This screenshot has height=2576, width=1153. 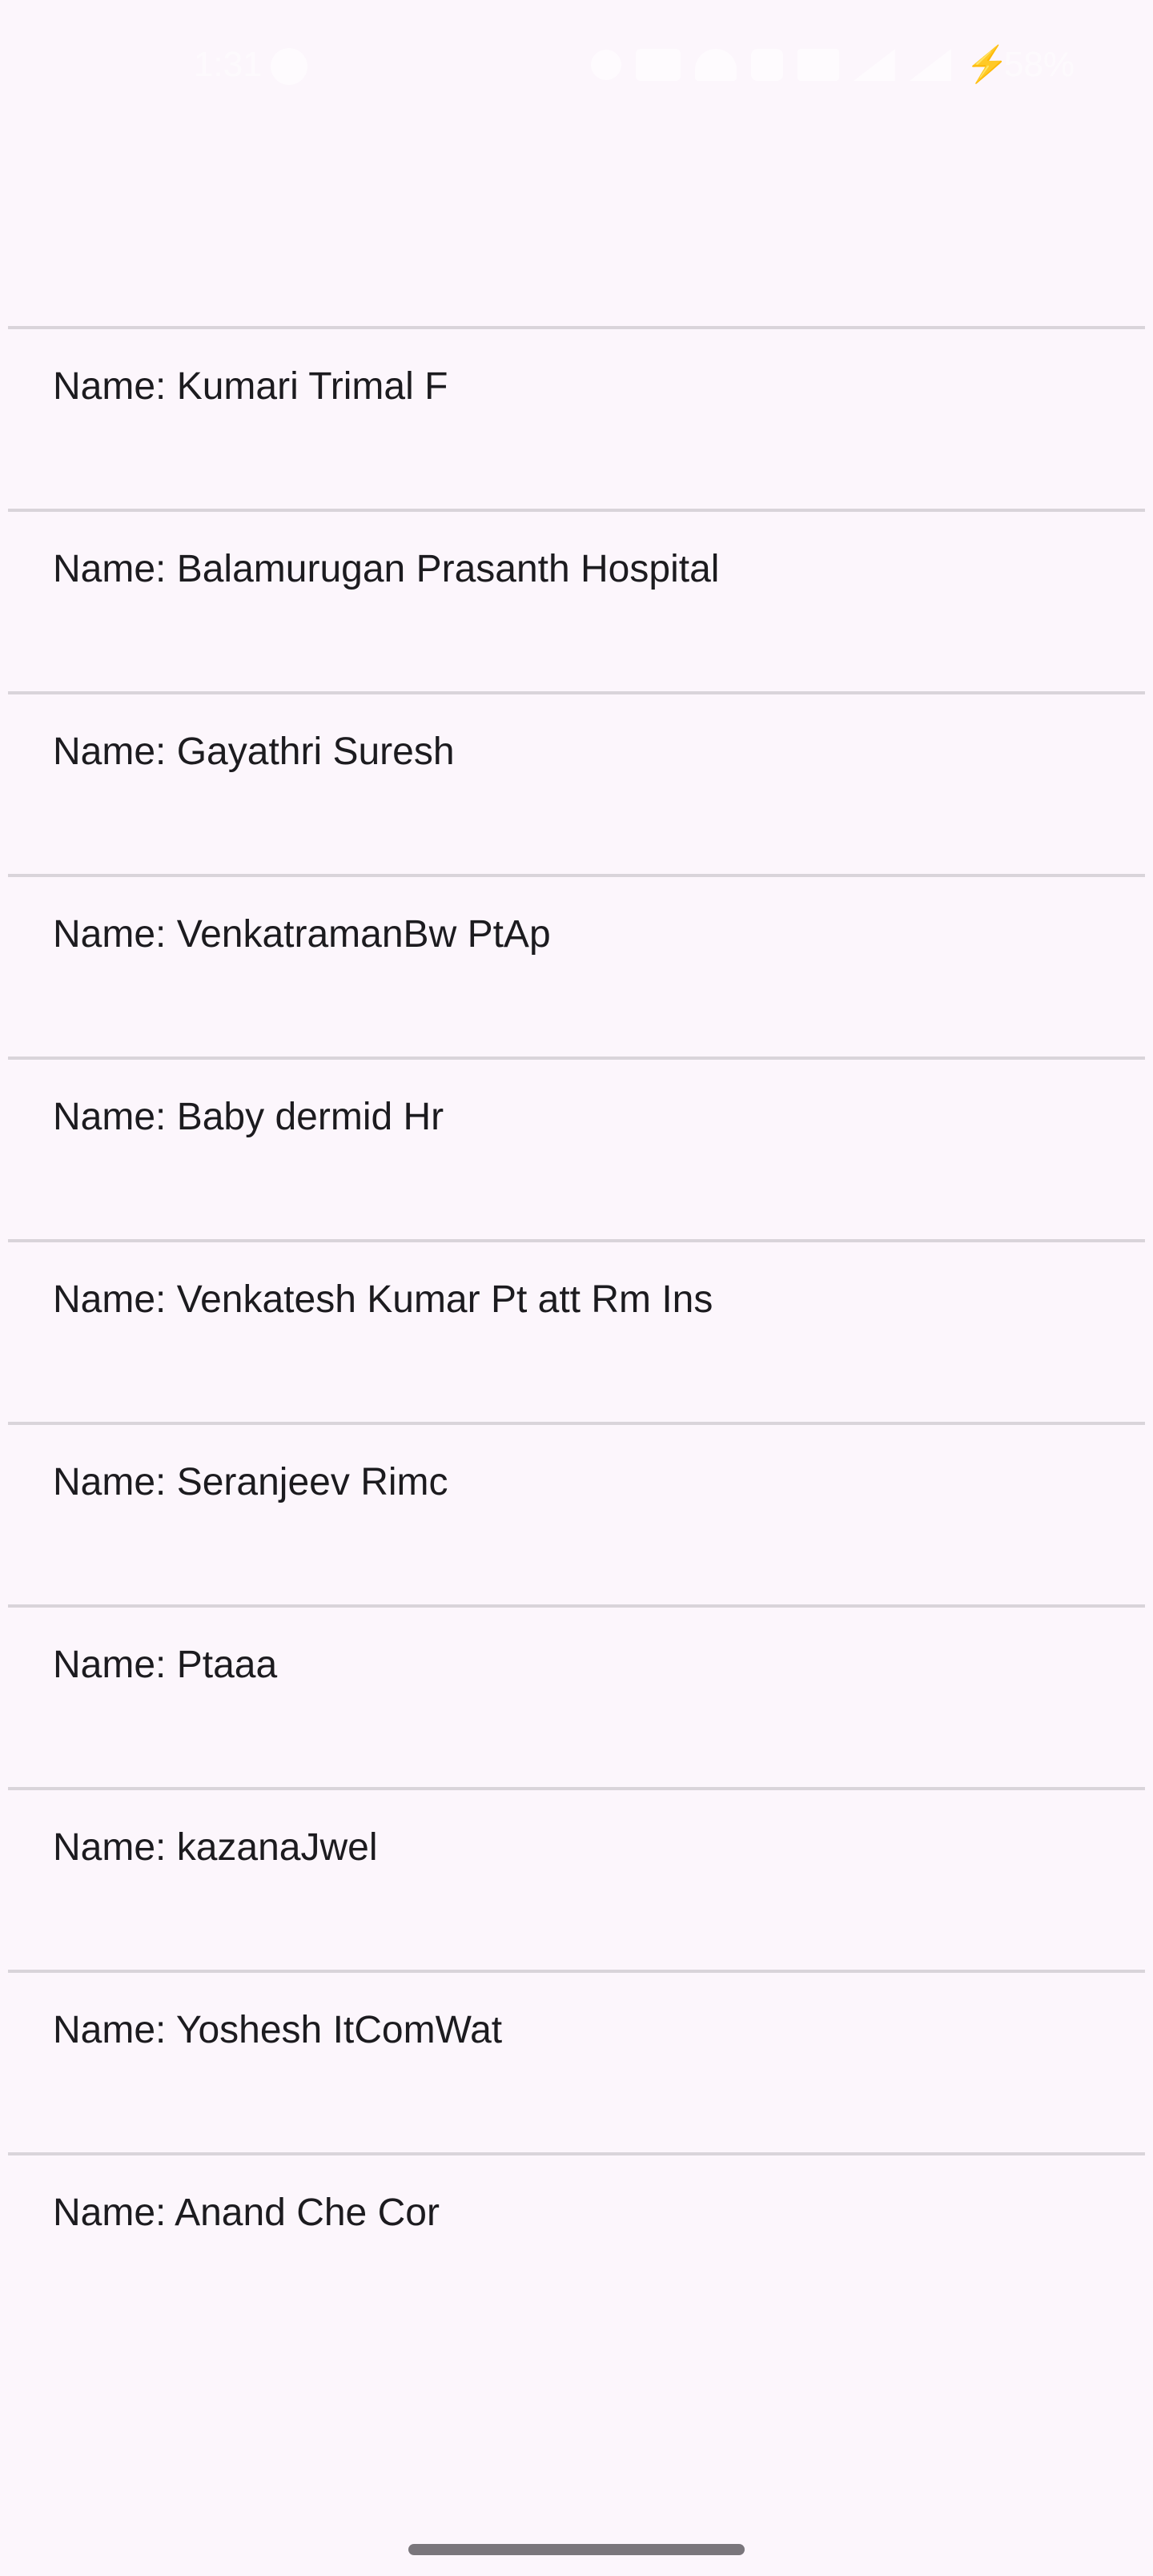 I want to click on list-item-label: Name: Gayathri Suresh, so click(x=254, y=752).